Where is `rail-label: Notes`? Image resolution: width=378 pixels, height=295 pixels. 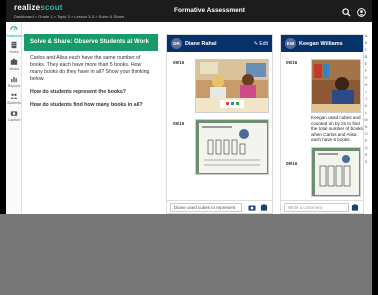 rail-label: Notes is located at coordinates (14, 51).